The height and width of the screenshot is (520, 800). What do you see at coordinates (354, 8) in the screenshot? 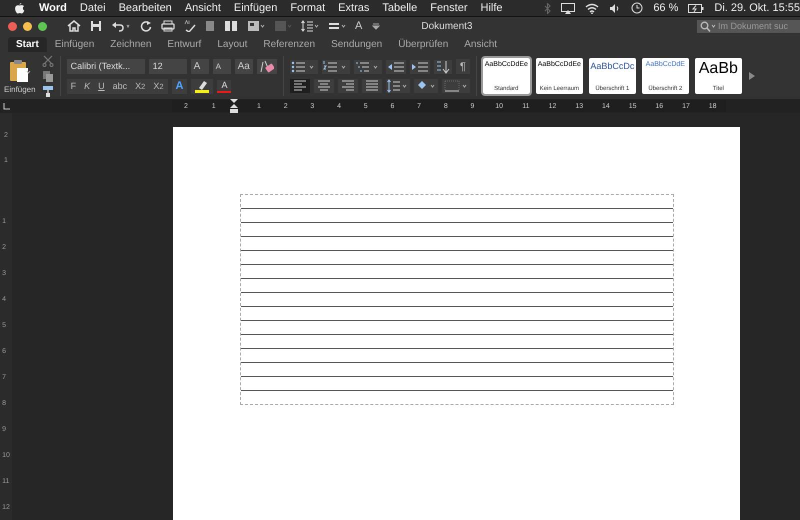
I see `menu-item: Extras` at bounding box center [354, 8].